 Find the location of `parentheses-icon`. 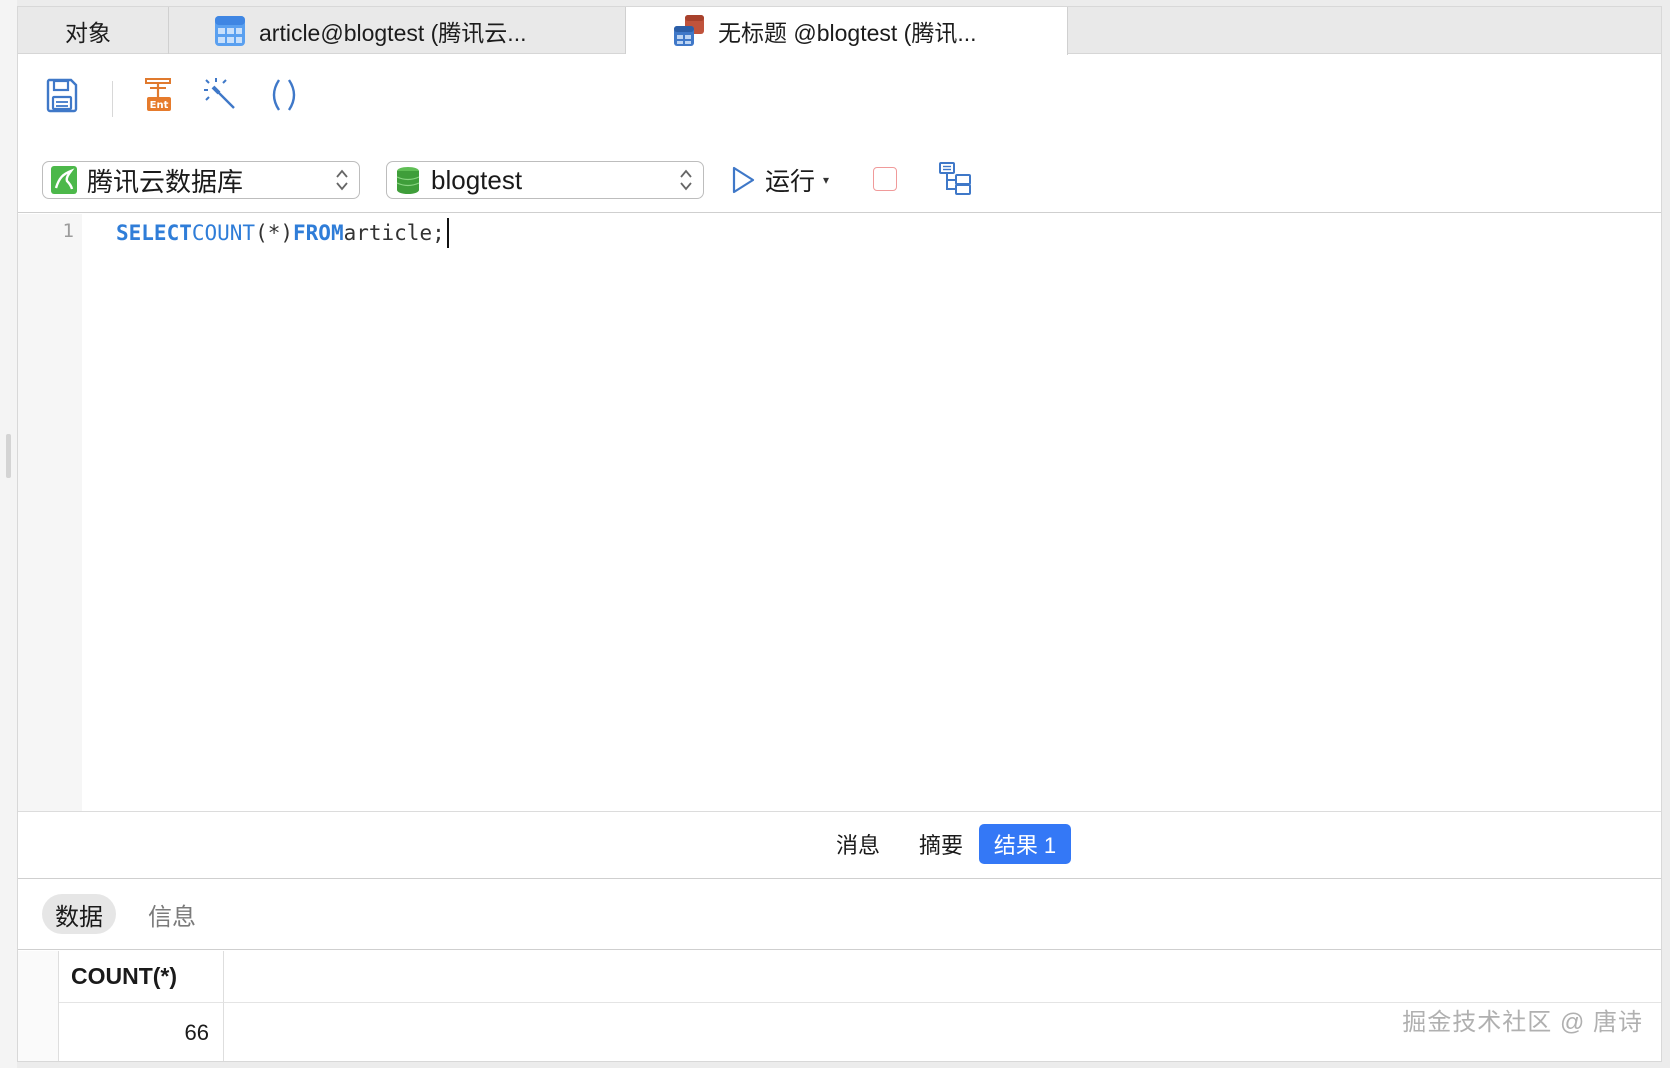

parentheses-icon is located at coordinates (284, 95).